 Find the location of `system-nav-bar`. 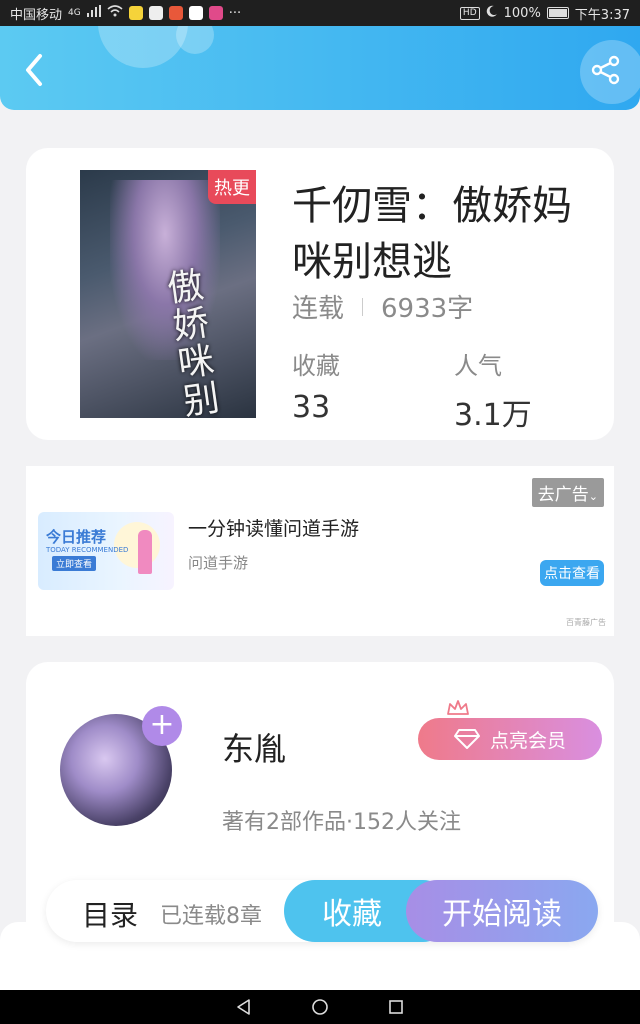

system-nav-bar is located at coordinates (320, 1007).